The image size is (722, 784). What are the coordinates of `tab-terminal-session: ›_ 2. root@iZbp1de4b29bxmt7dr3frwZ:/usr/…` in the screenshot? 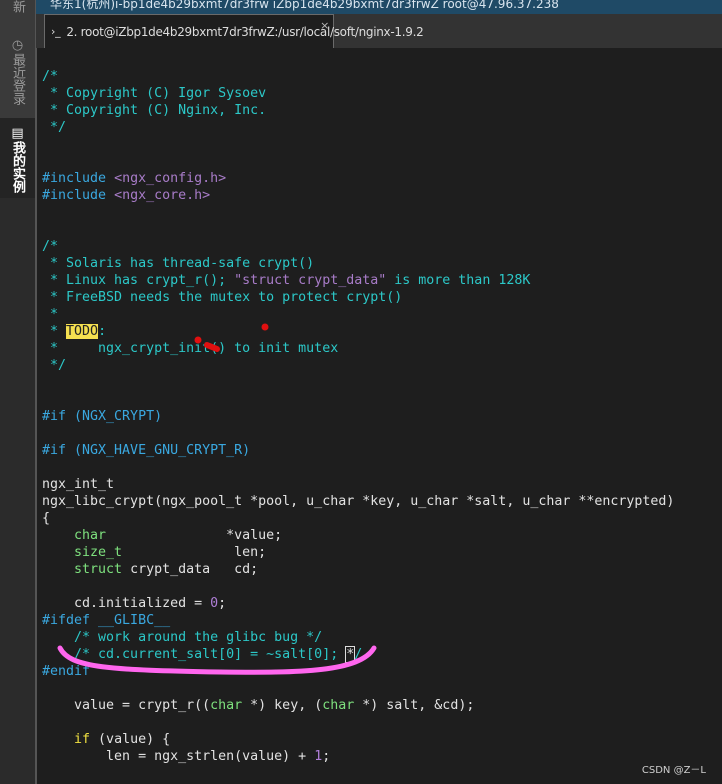 It's located at (234, 31).